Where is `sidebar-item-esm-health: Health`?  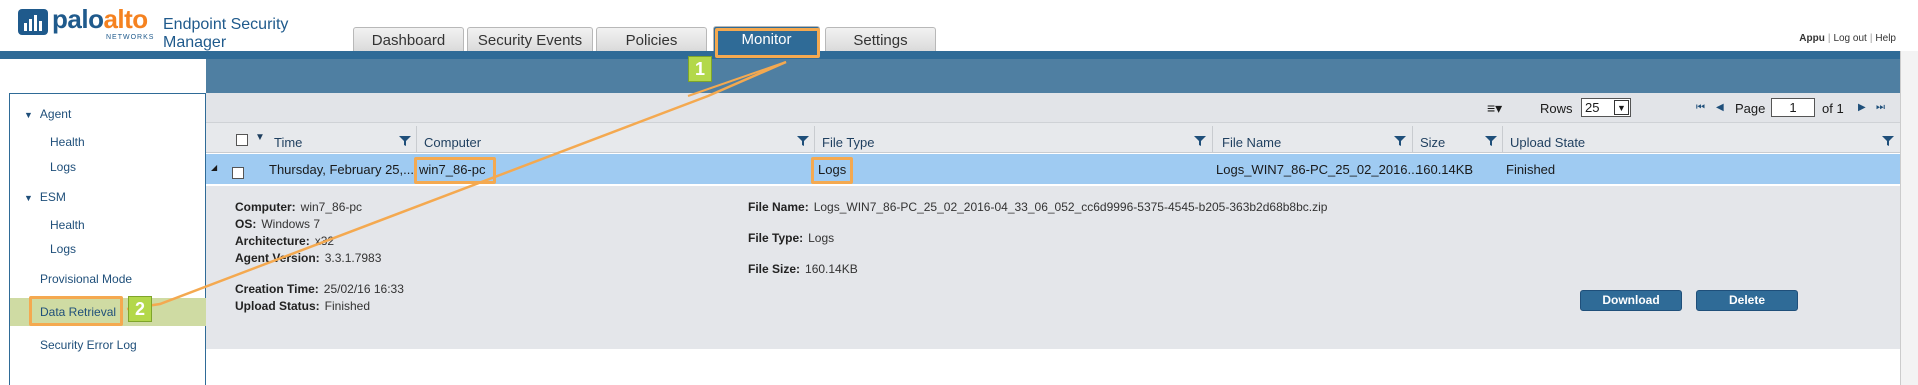
sidebar-item-esm-health: Health is located at coordinates (67, 225).